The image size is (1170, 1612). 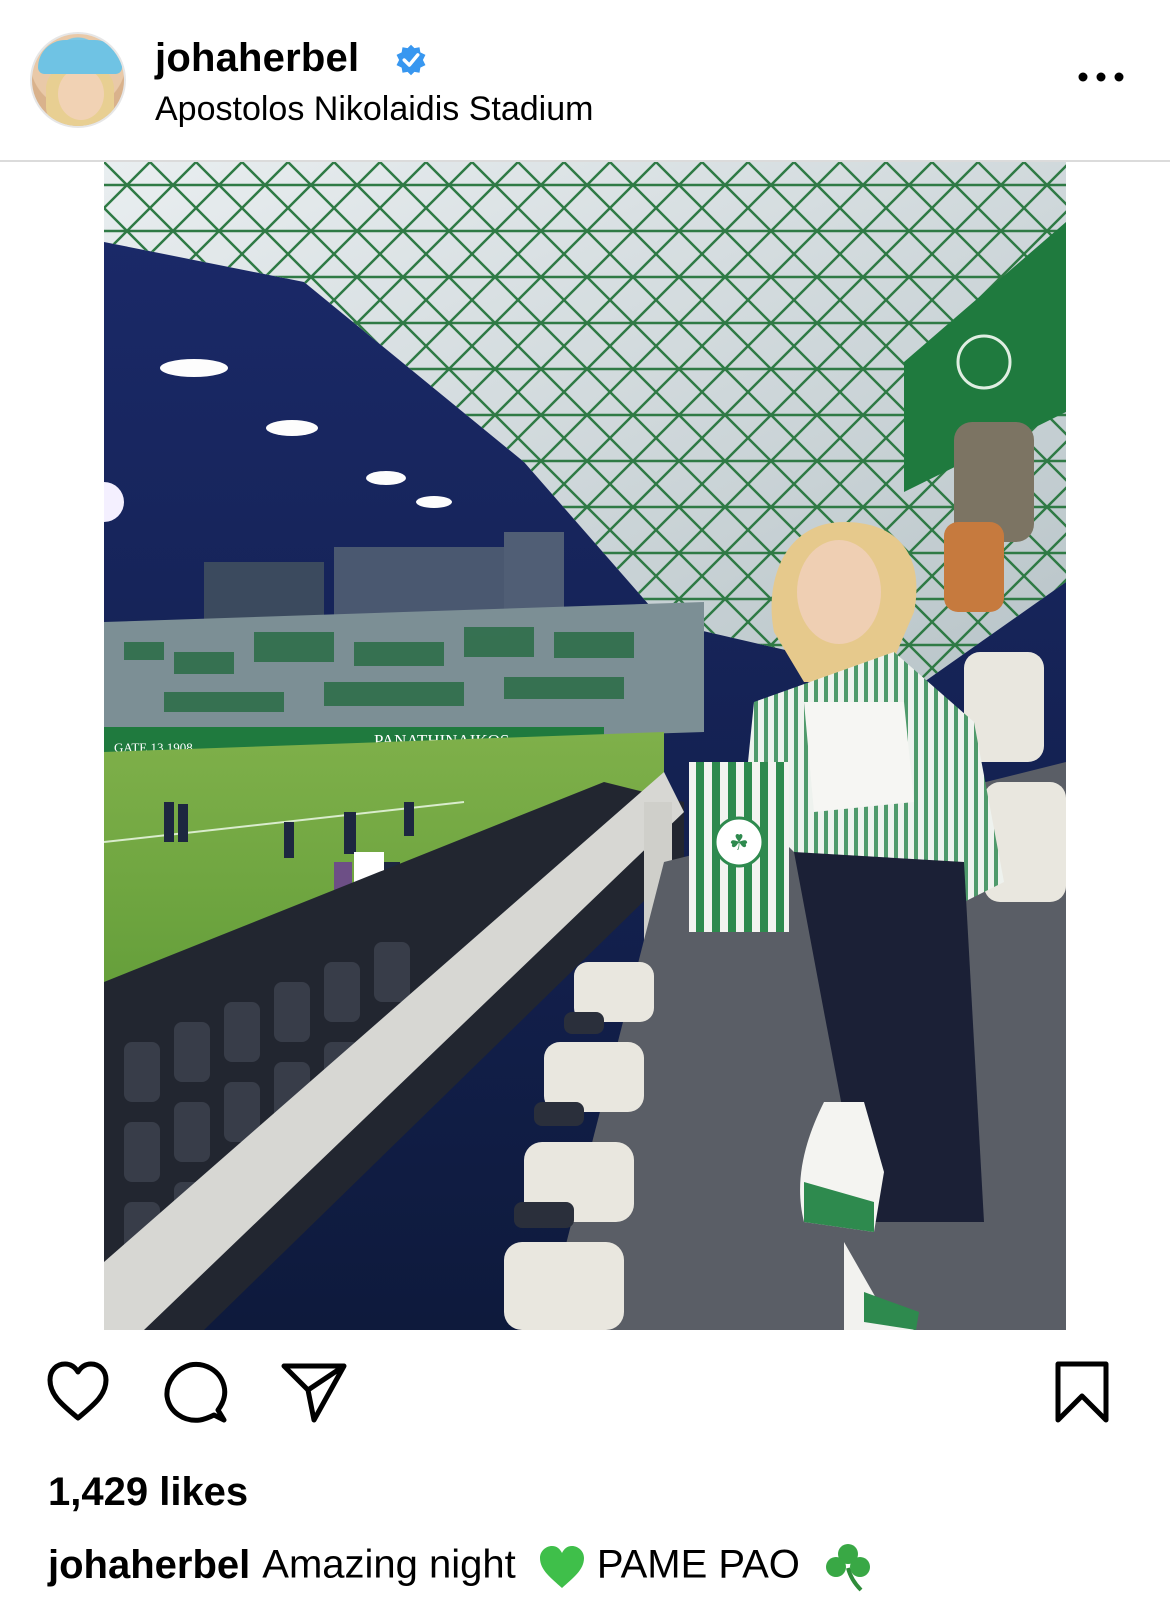 What do you see at coordinates (411, 60) in the screenshot?
I see `verified-badge-icon` at bounding box center [411, 60].